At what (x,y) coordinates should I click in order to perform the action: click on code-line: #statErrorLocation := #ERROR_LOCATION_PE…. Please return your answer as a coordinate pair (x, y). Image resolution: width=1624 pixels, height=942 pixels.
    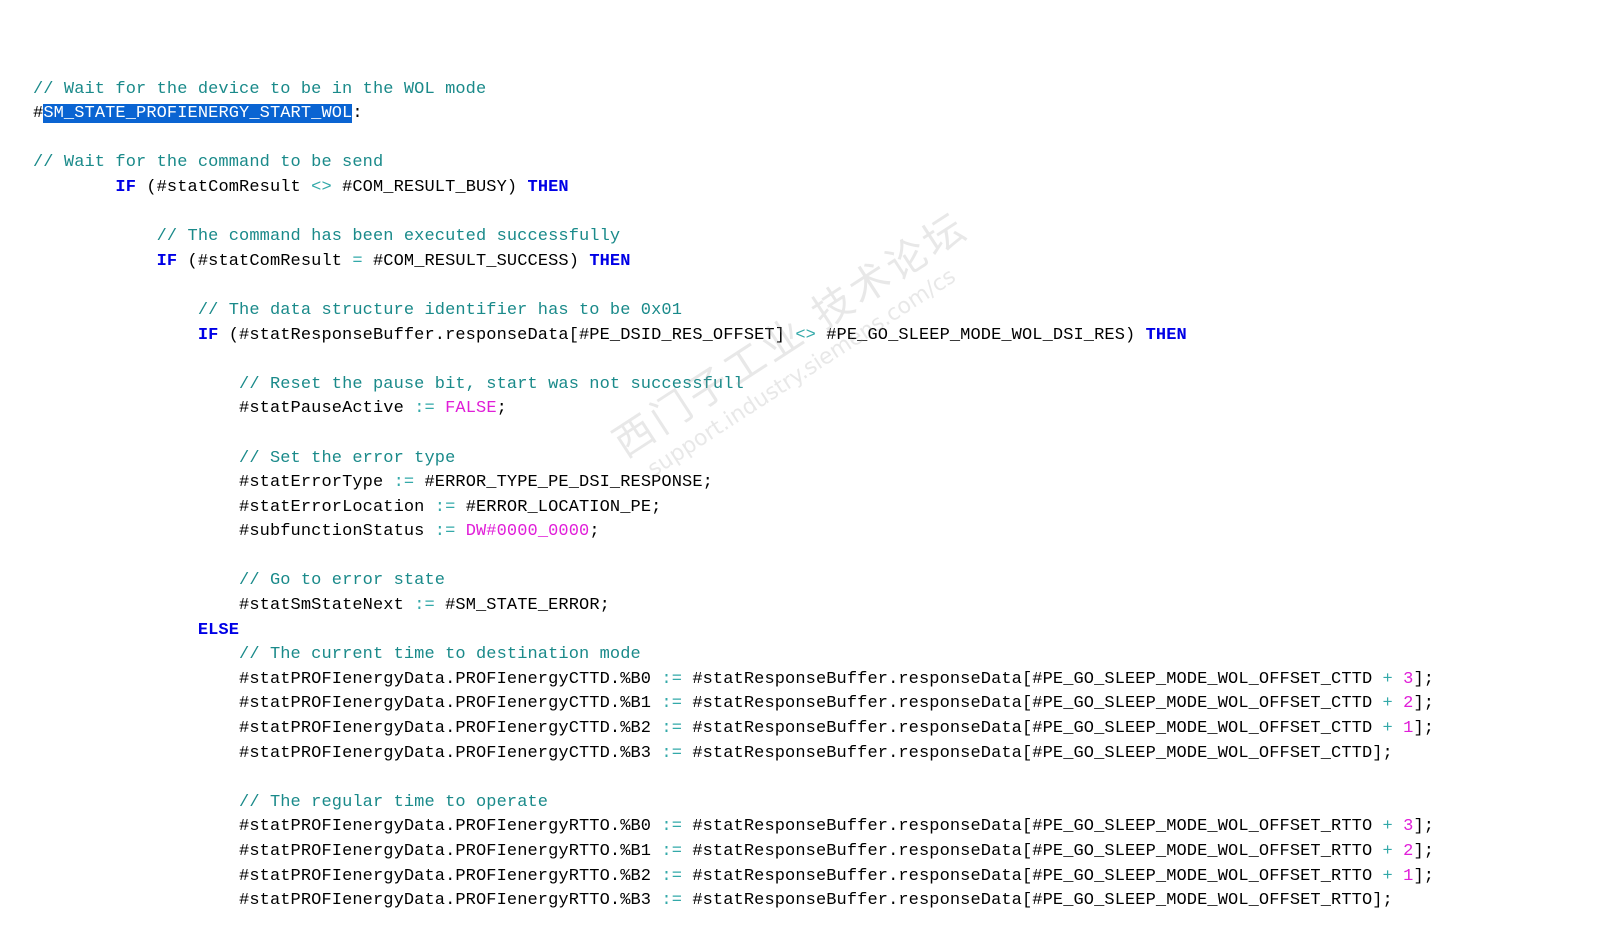
    Looking at the image, I should click on (813, 508).